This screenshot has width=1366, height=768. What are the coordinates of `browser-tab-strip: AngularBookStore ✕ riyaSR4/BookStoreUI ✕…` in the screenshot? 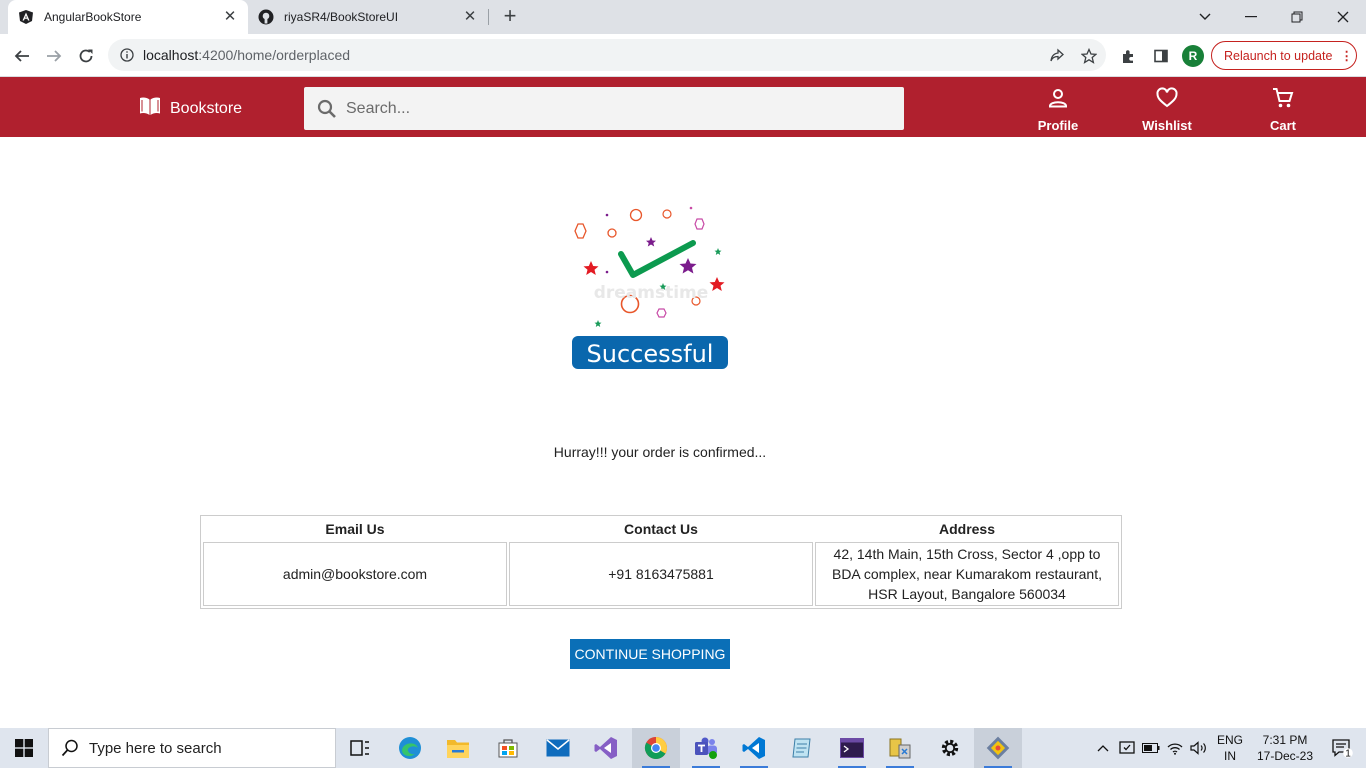 It's located at (683, 17).